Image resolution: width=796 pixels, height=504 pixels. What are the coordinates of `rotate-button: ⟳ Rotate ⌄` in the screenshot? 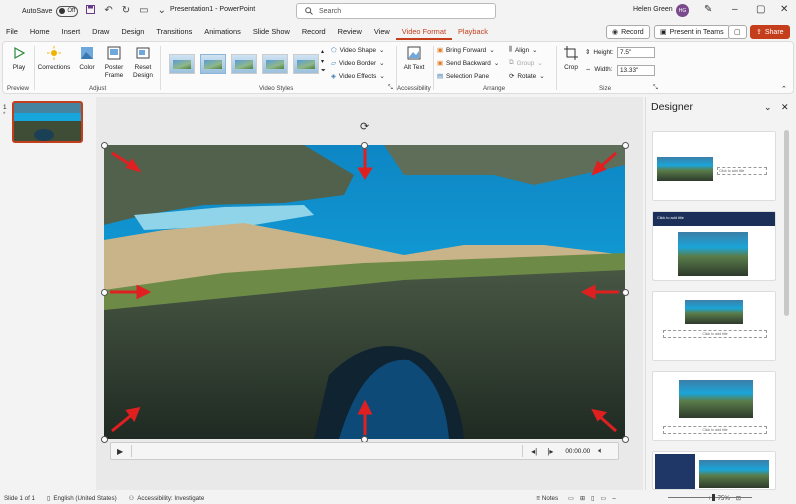 It's located at (527, 76).